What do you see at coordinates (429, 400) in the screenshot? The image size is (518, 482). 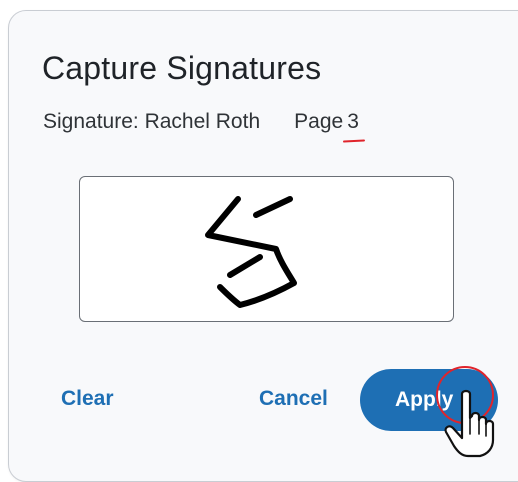 I see `apply-button: Apply` at bounding box center [429, 400].